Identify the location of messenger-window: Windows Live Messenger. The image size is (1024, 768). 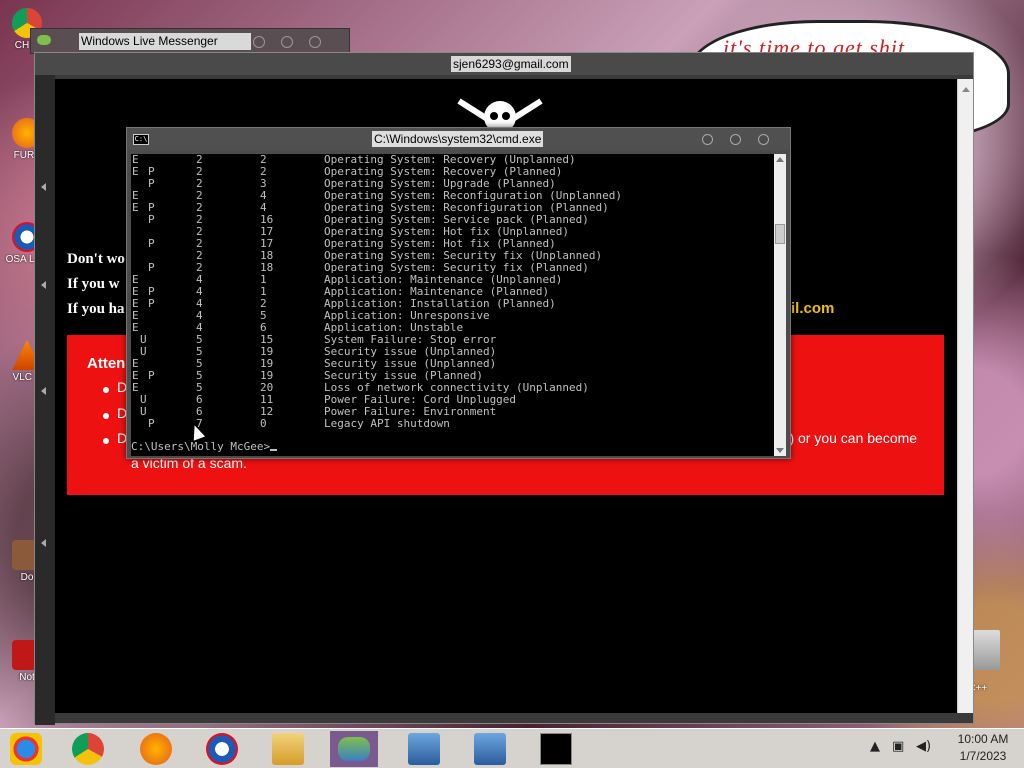
(190, 41).